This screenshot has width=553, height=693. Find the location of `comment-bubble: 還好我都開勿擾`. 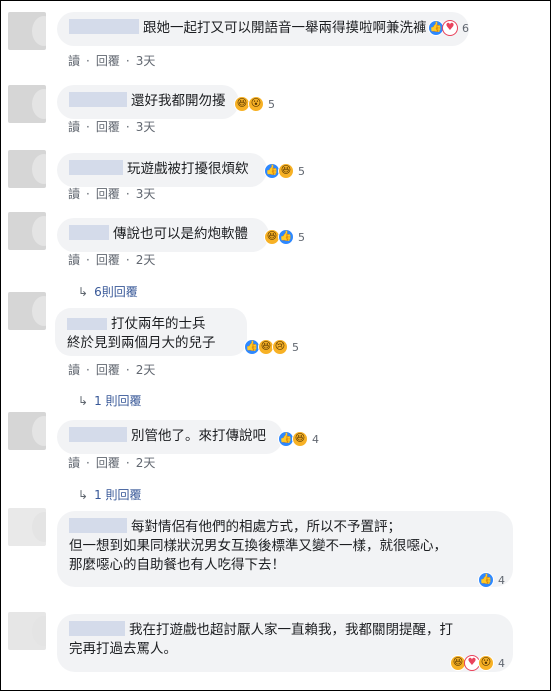

comment-bubble: 還好我都開勿擾 is located at coordinates (148, 102).